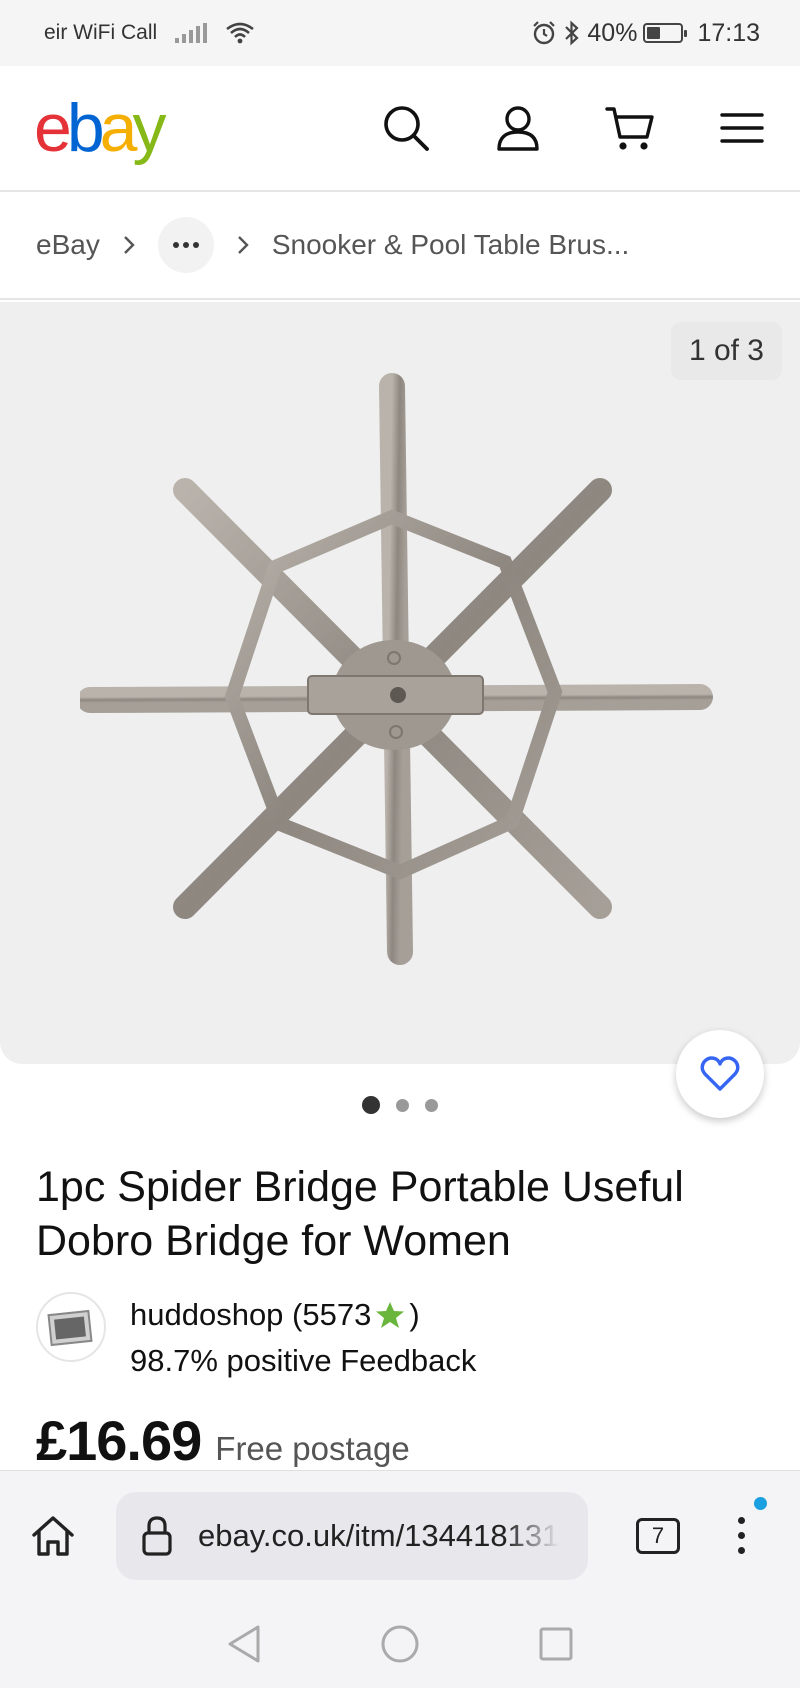 This screenshot has width=800, height=1688. I want to click on home-nav-icon, so click(400, 1644).